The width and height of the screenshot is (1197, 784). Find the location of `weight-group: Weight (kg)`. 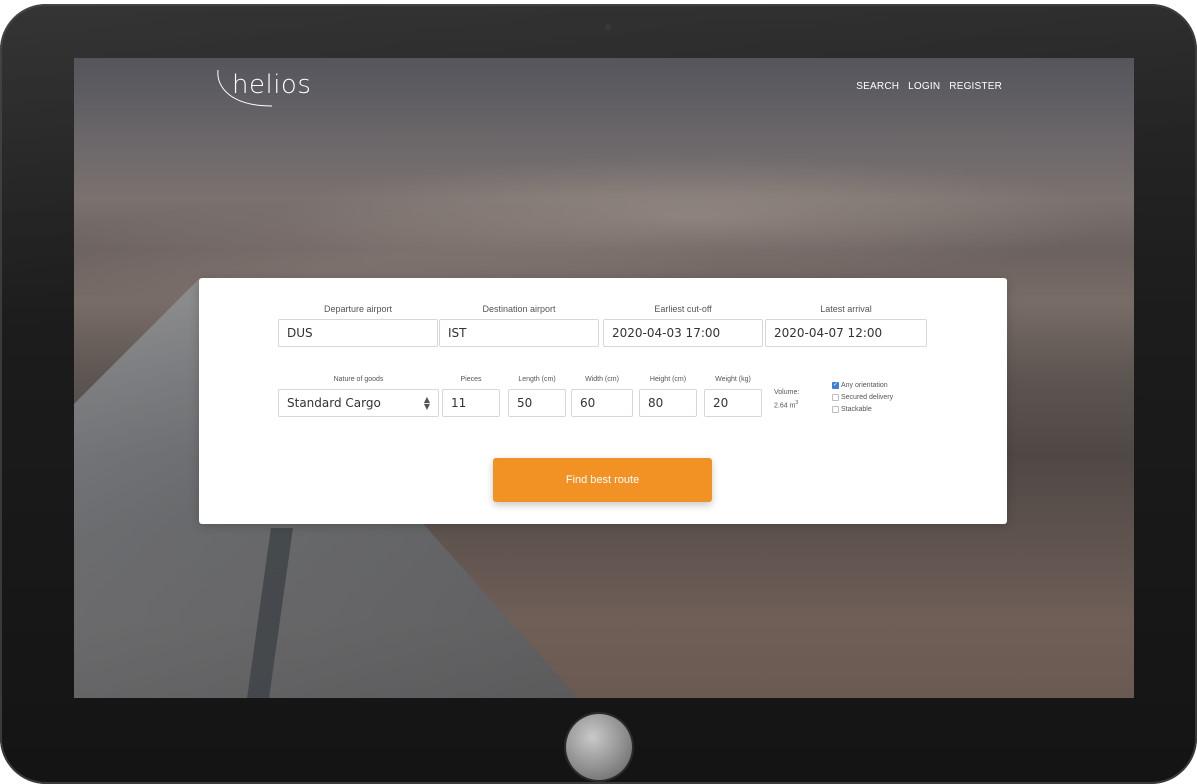

weight-group: Weight (kg) is located at coordinates (733, 396).